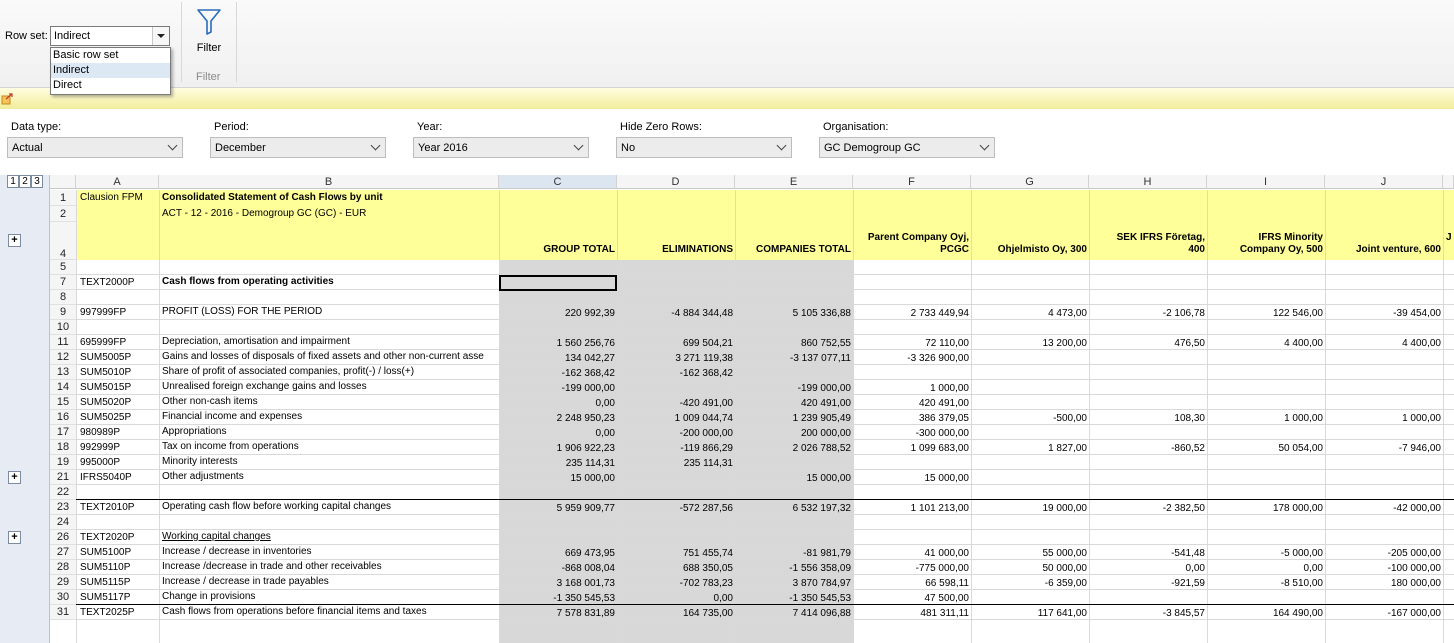  Describe the element at coordinates (558, 613) in the screenshot. I see `value-cell: 7 578 831,89` at that location.